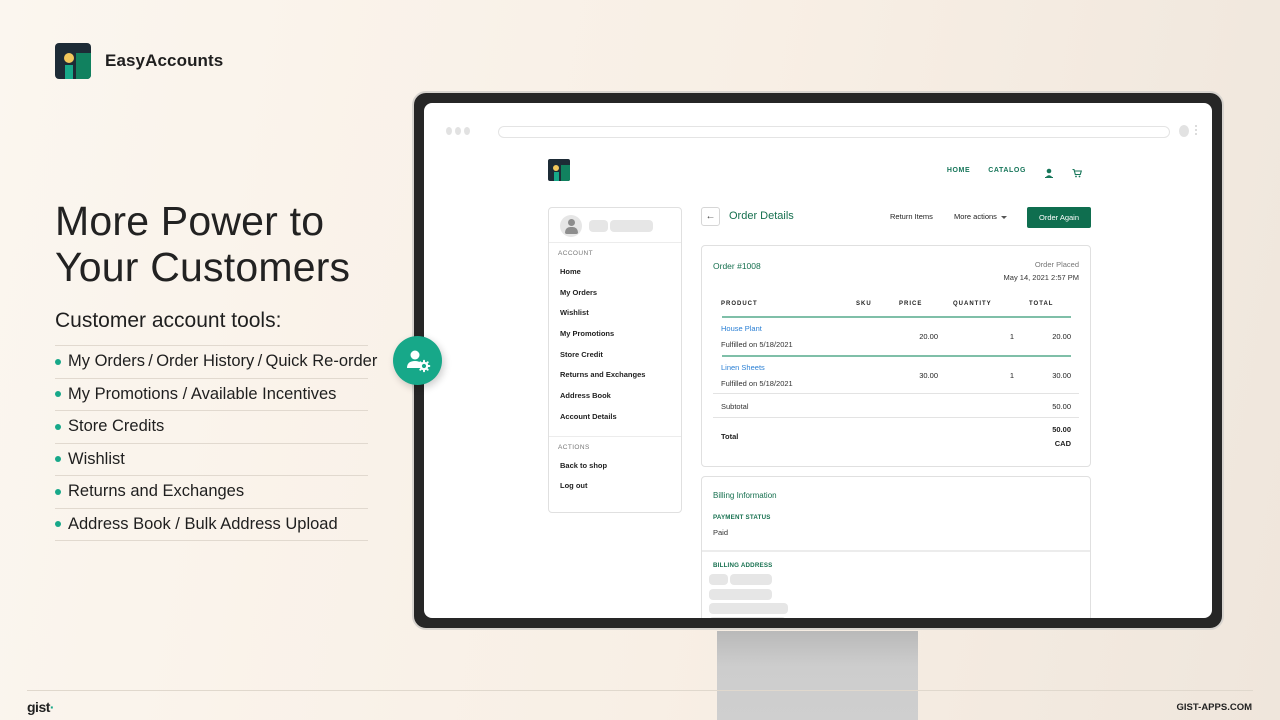 The width and height of the screenshot is (1280, 720). I want to click on feature-item: Address Book / Bulk Address Upload, so click(211, 525).